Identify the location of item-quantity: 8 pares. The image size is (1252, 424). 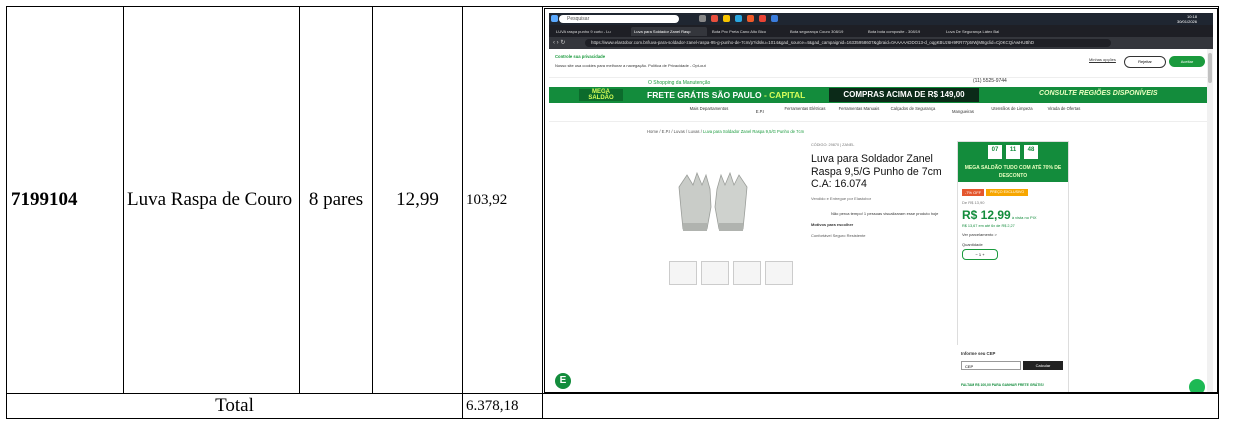
(336, 200).